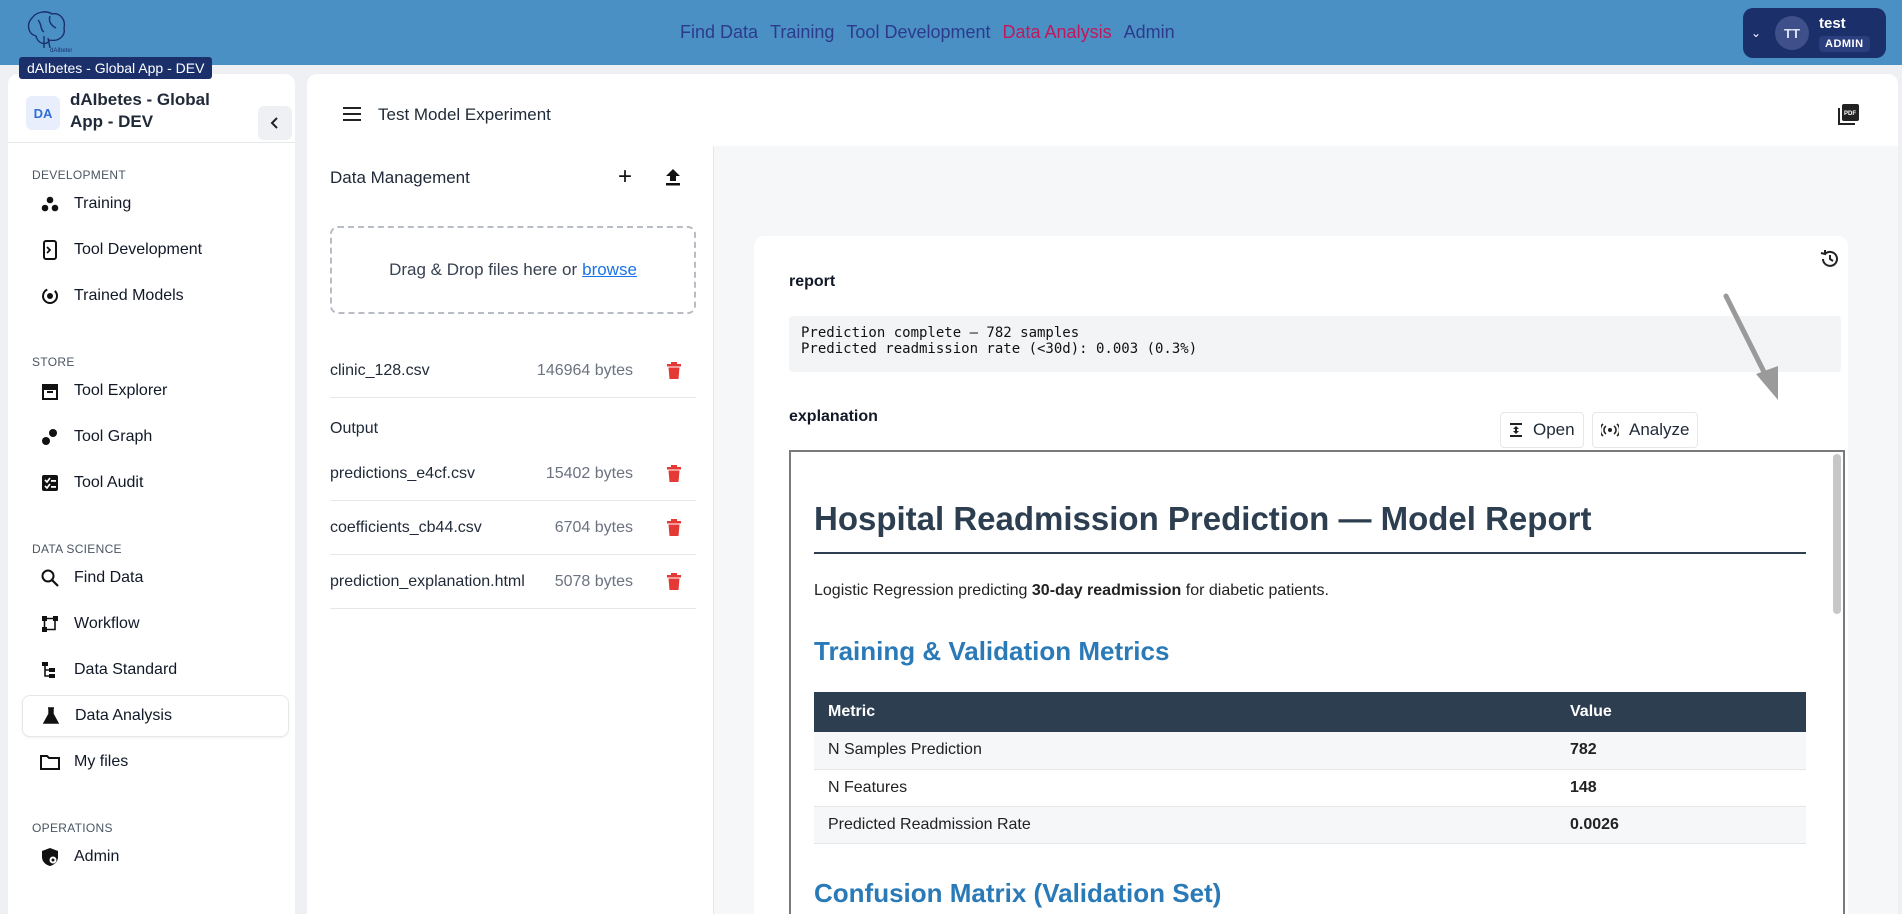  What do you see at coordinates (1106, 590) in the screenshot?
I see `intro-emphasis: 30-day readmission` at bounding box center [1106, 590].